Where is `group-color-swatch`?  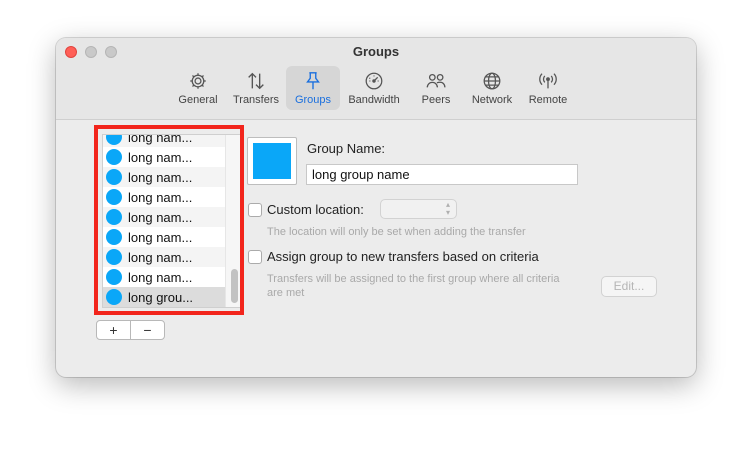 group-color-swatch is located at coordinates (272, 161).